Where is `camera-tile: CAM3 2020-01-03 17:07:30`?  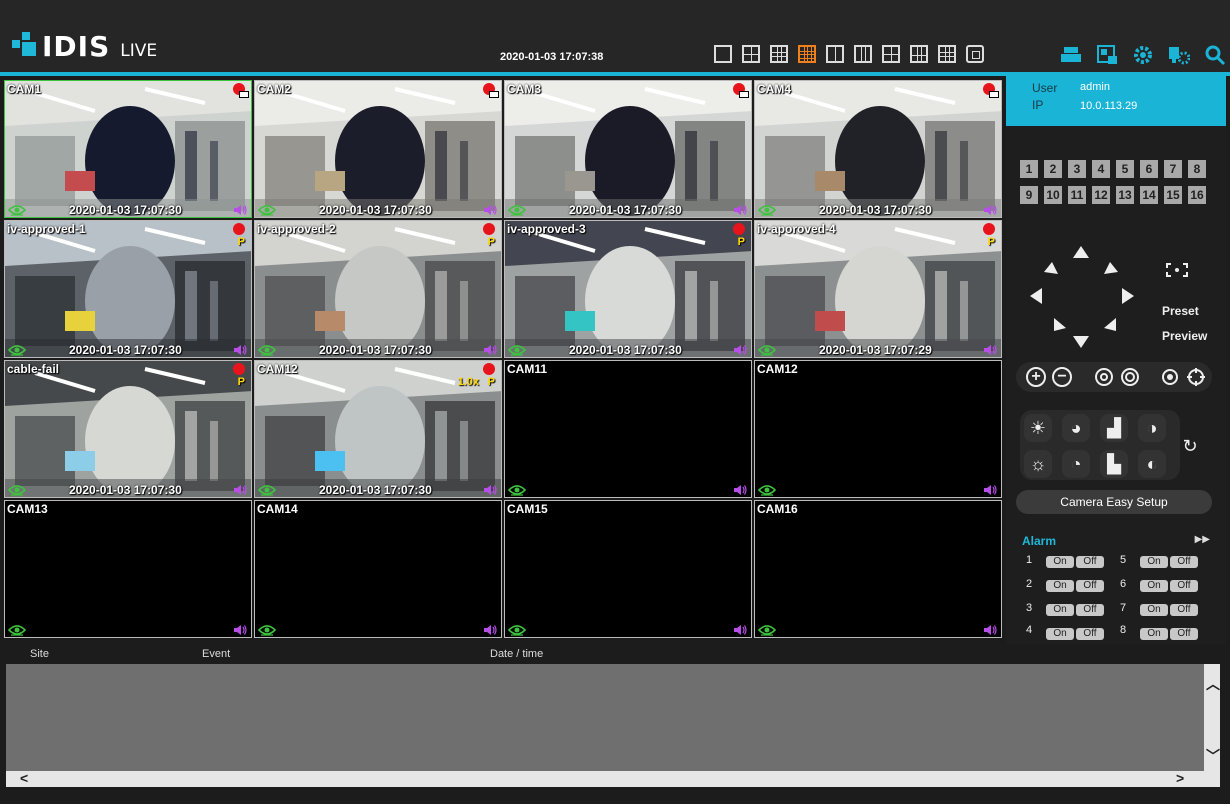
camera-tile: CAM3 2020-01-03 17:07:30 is located at coordinates (628, 149).